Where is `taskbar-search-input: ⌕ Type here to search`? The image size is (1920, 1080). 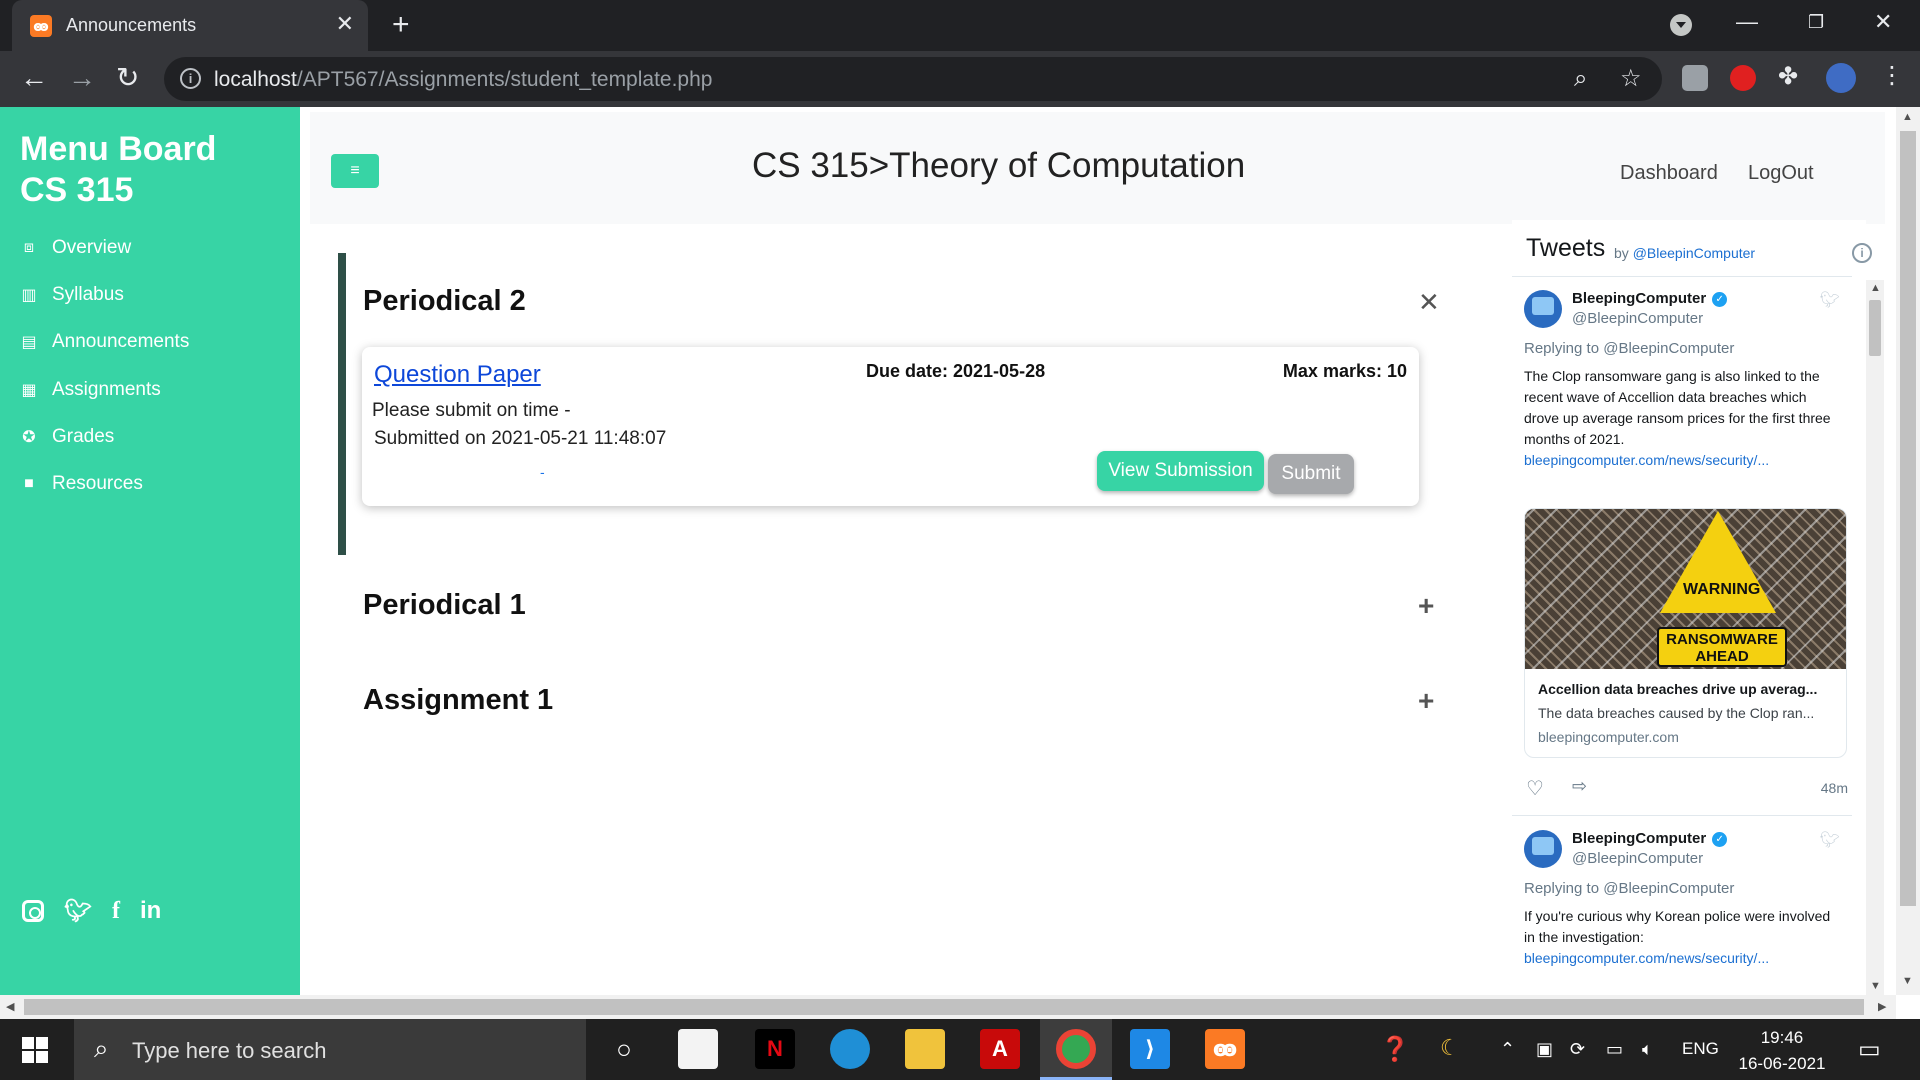
taskbar-search-input: ⌕ Type here to search is located at coordinates (330, 1049).